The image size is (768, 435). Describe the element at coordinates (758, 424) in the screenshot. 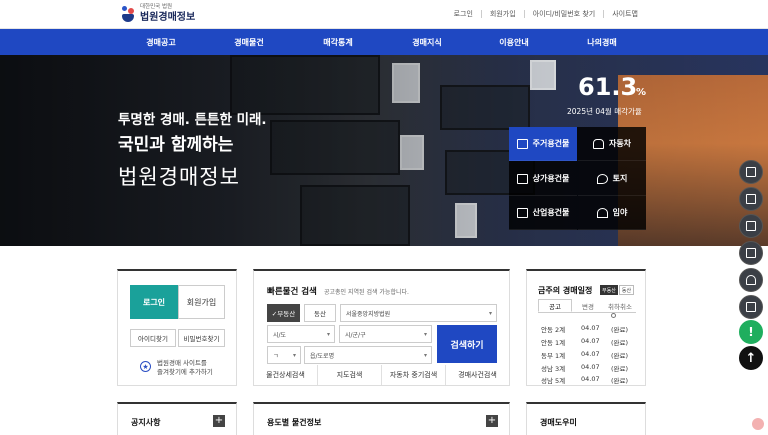

I see `mascot-icon` at that location.